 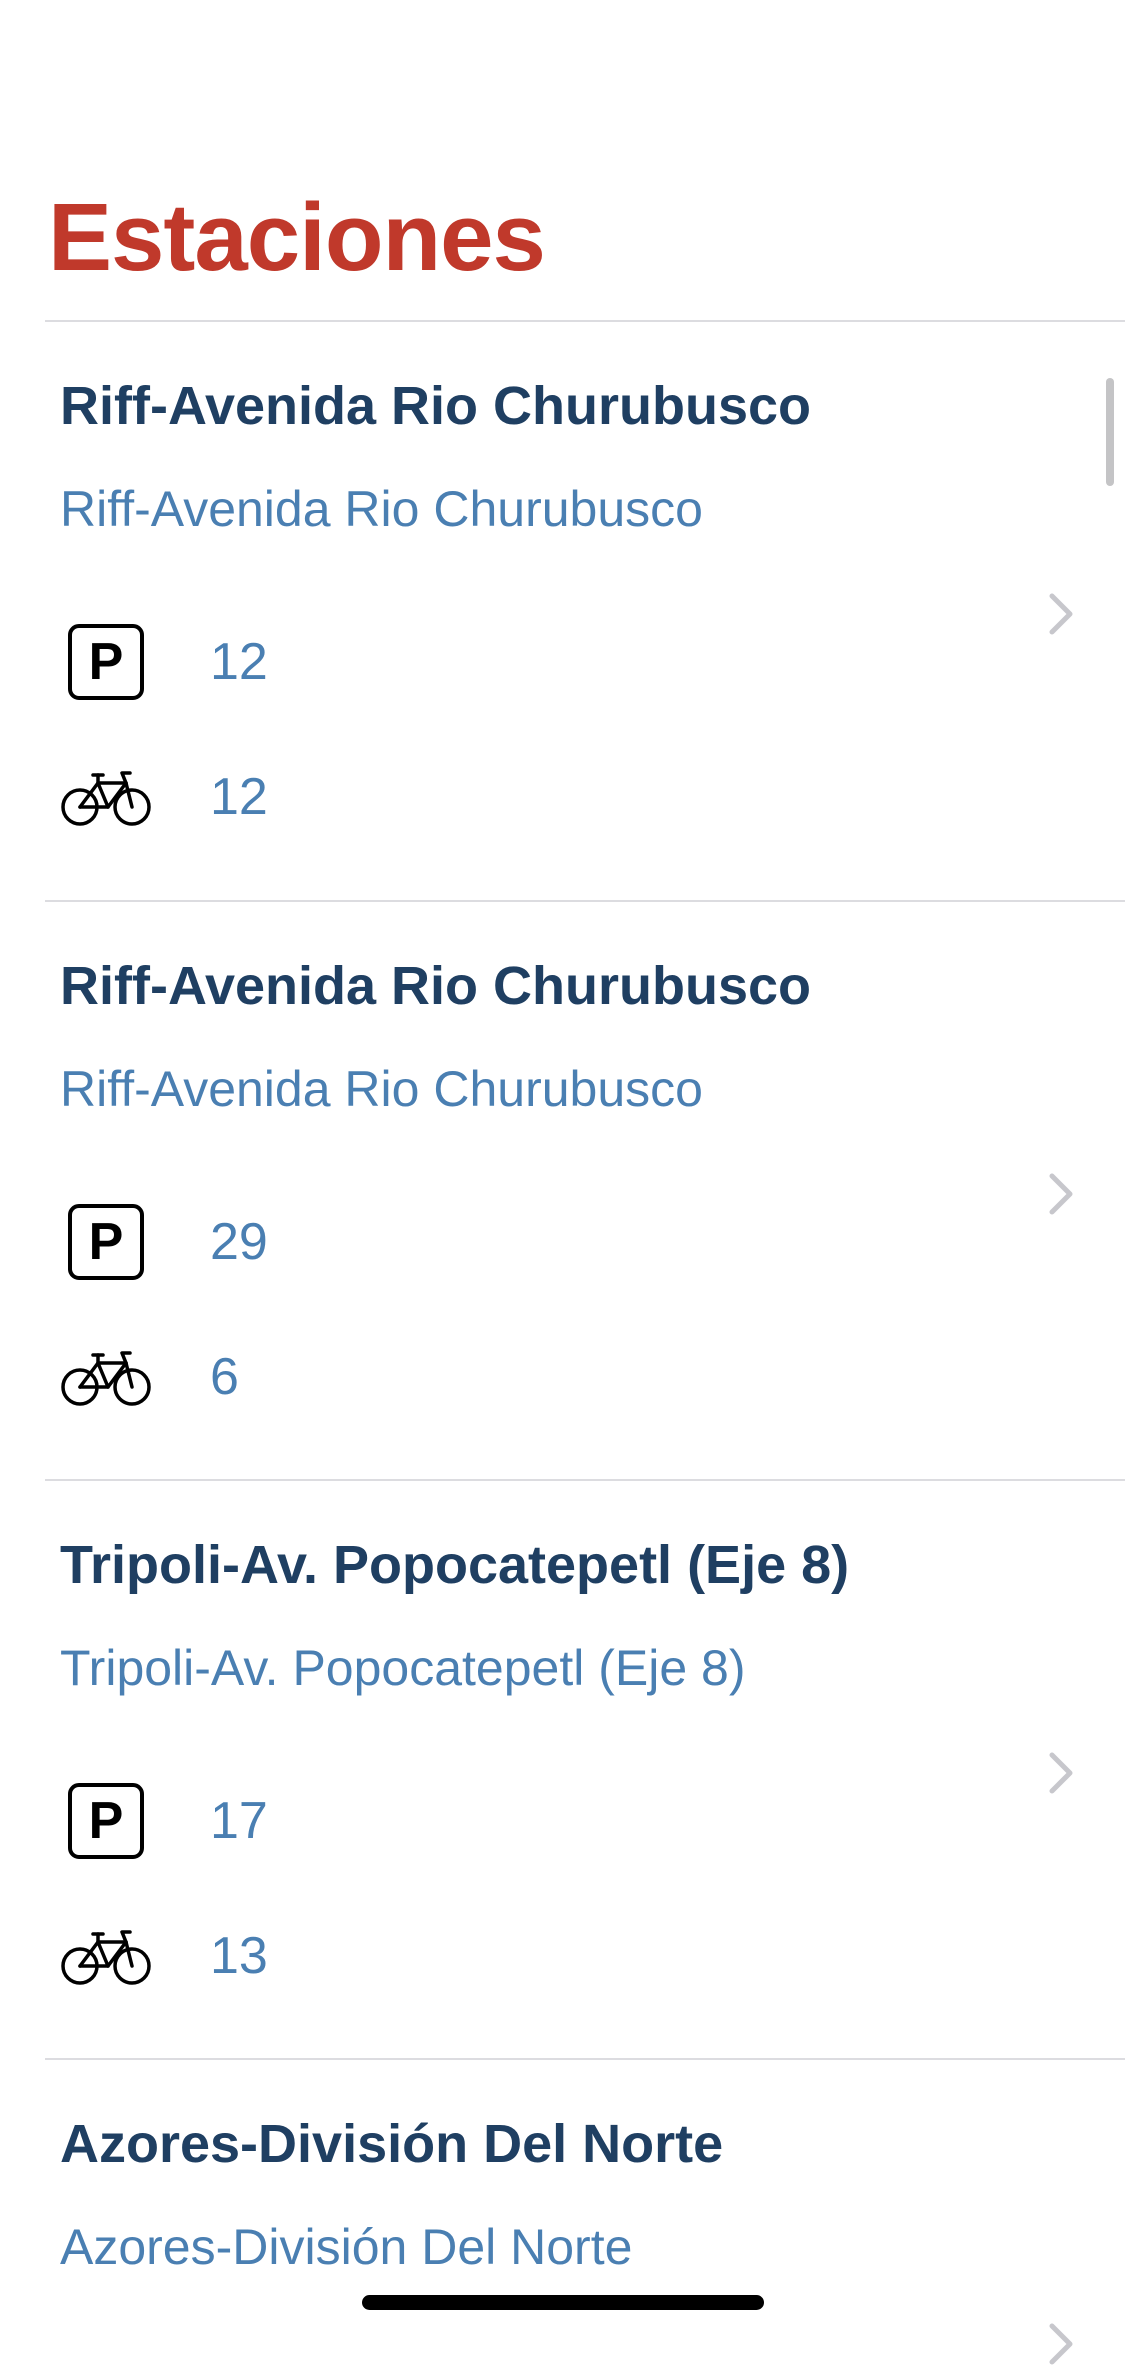 I want to click on bikes-row: 13, so click(x=308, y=1956).